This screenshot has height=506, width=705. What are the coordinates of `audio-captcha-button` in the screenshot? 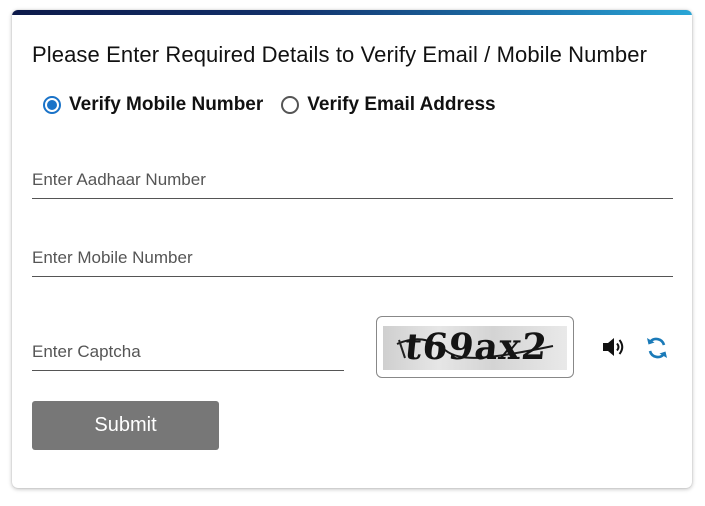 It's located at (614, 347).